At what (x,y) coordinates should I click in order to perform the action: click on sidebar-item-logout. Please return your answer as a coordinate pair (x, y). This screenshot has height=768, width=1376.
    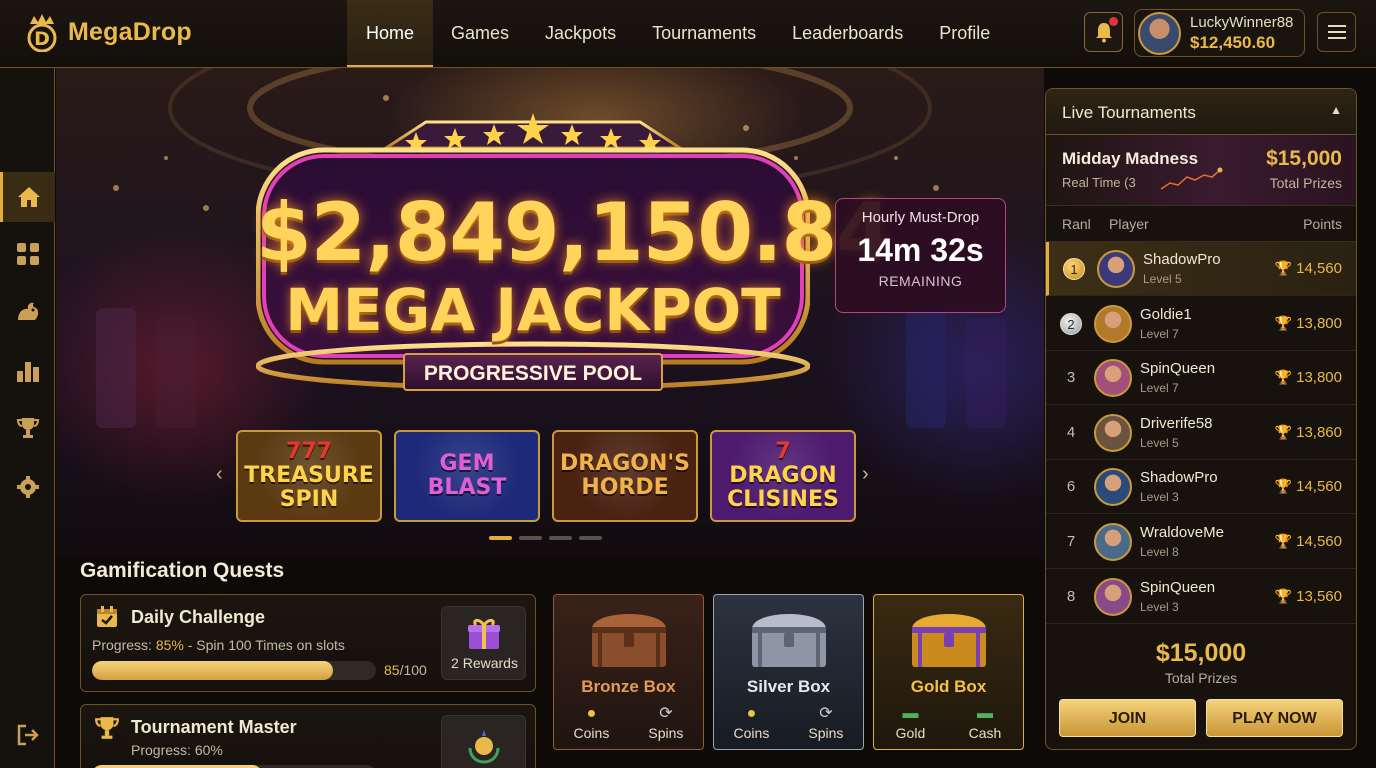
    Looking at the image, I should click on (27, 735).